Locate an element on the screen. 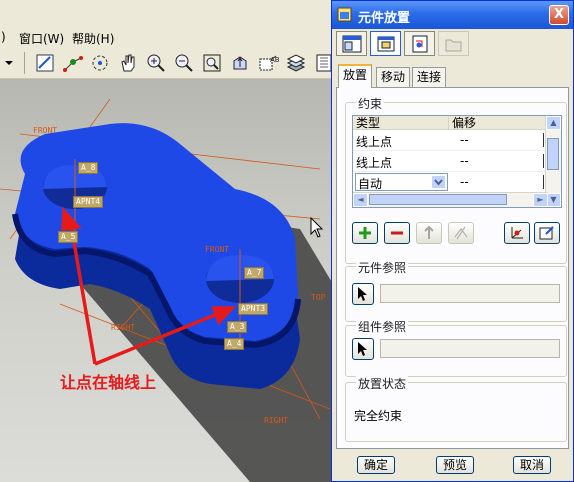 This screenshot has width=574, height=482. column-header-type: 类型 is located at coordinates (401, 123).